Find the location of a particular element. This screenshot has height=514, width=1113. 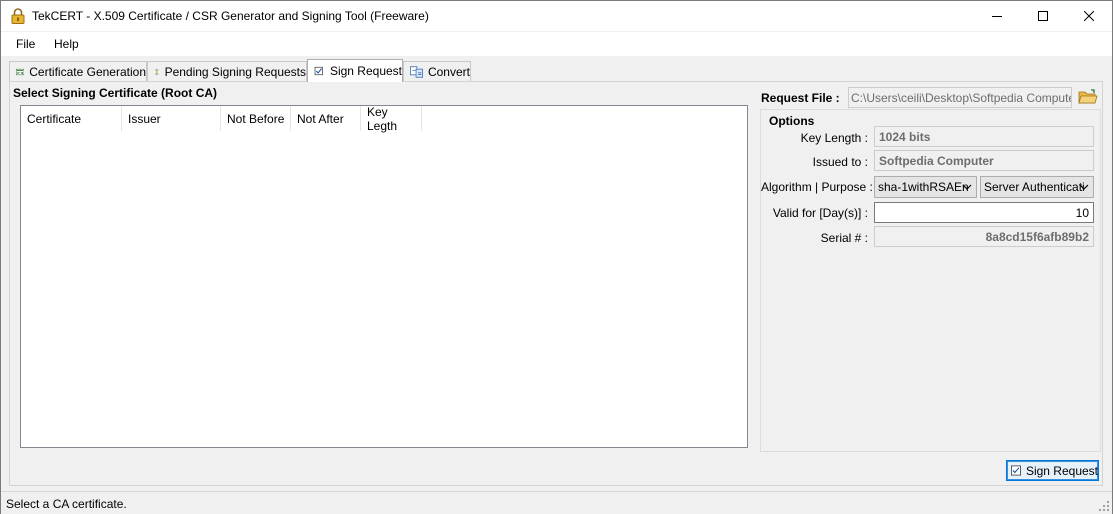

serial-label: Serial # : is located at coordinates (844, 238).